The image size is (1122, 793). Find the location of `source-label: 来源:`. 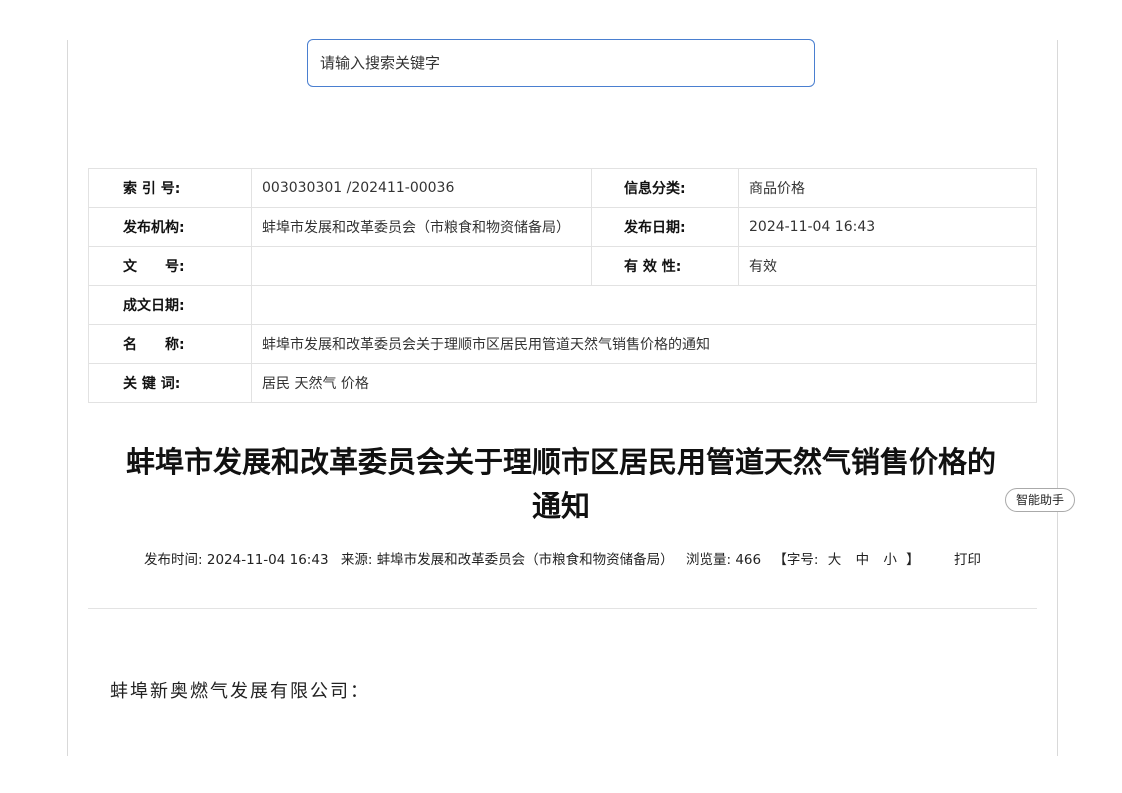

source-label: 来源: is located at coordinates (356, 560).